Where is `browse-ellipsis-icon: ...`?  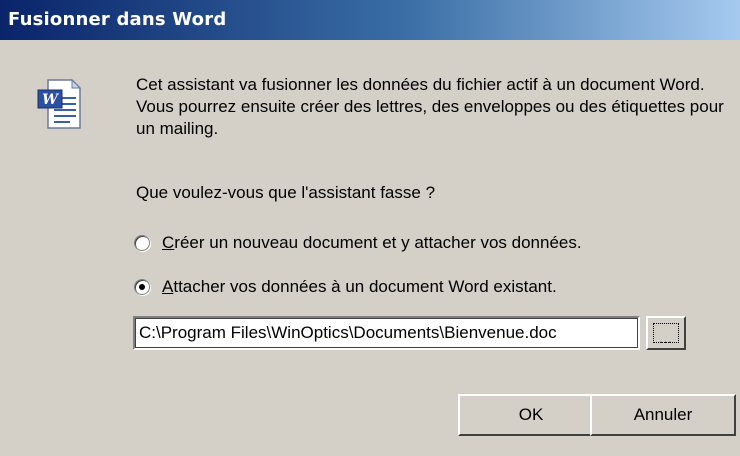 browse-ellipsis-icon: ... is located at coordinates (666, 339).